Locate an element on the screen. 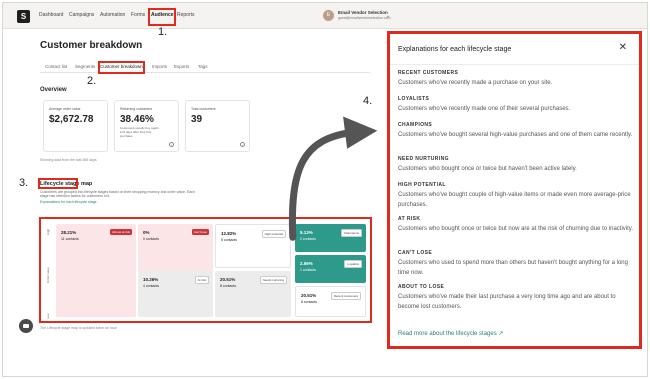  card-value: 38.46% is located at coordinates (137, 119).